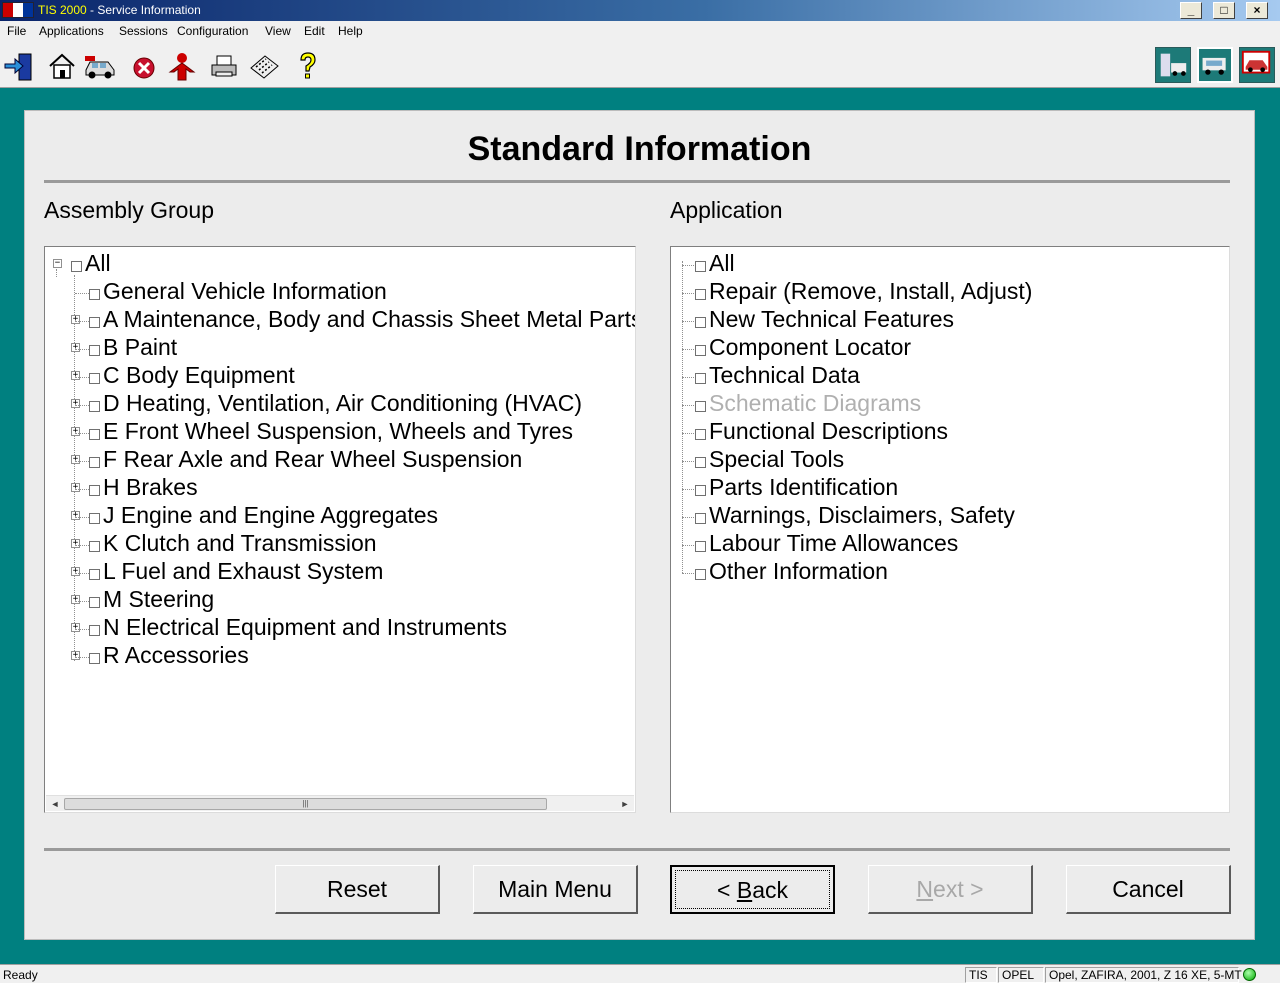 Image resolution: width=1280 pixels, height=983 pixels. Describe the element at coordinates (71, 31) in the screenshot. I see `menu-applications: Applications` at that location.